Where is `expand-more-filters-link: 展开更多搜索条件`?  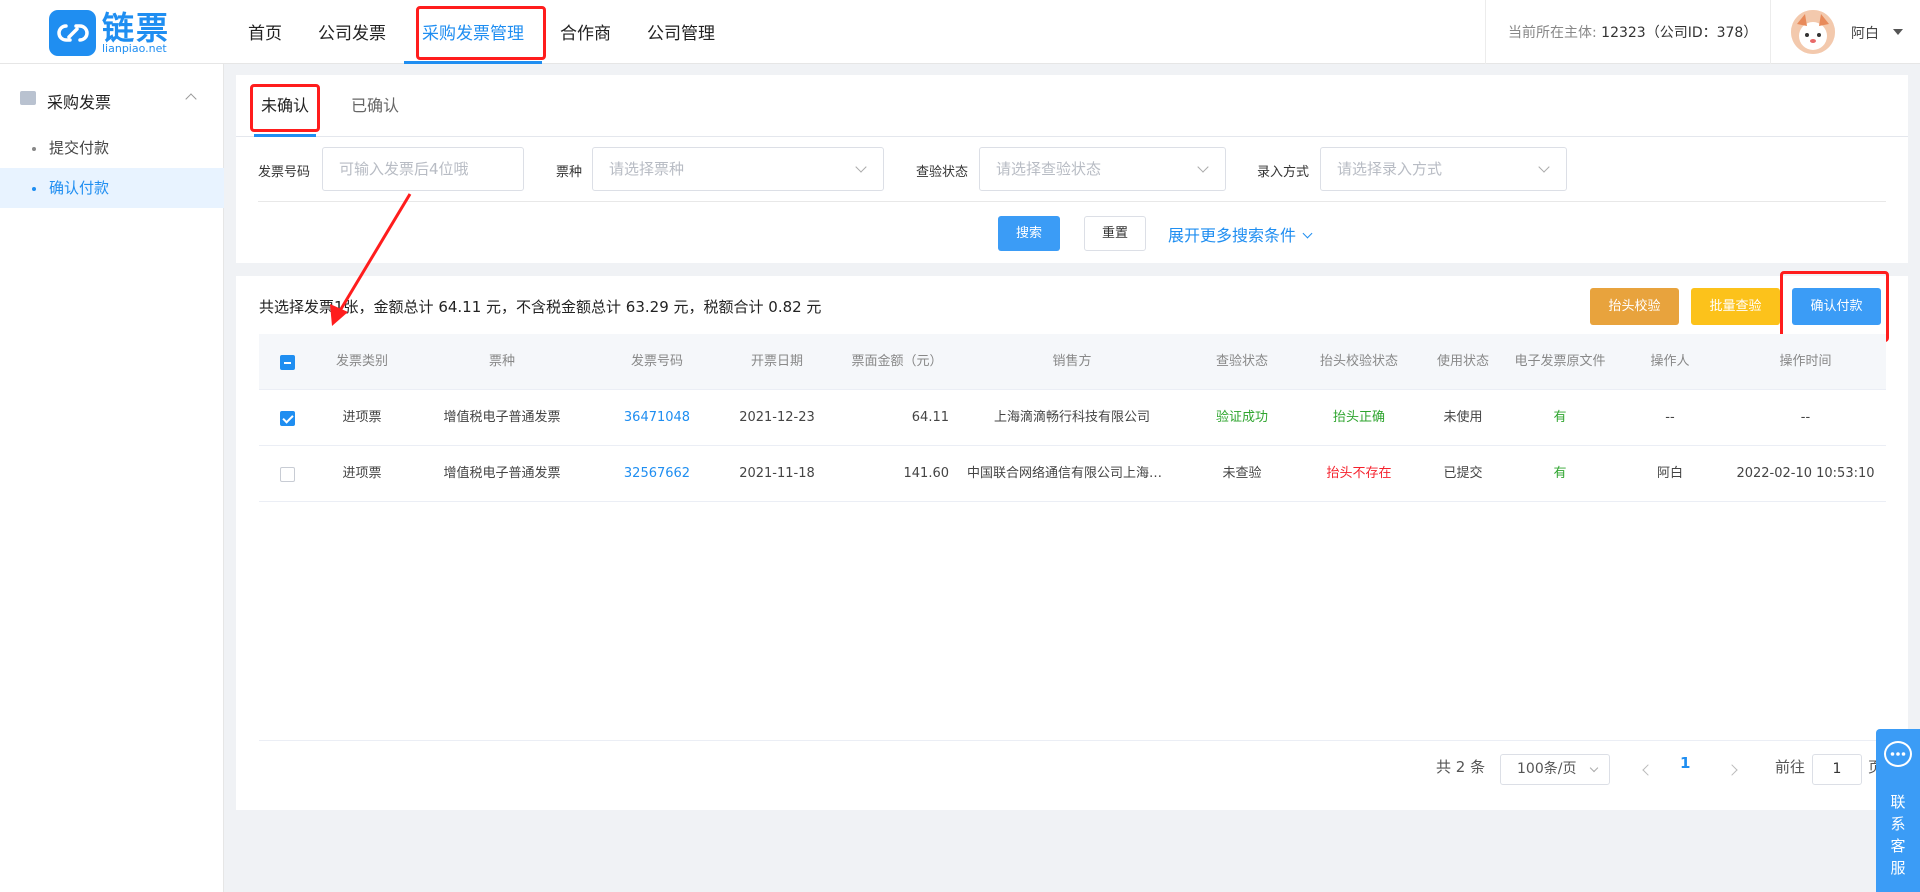
expand-more-filters-link: 展开更多搜索条件 is located at coordinates (1240, 234).